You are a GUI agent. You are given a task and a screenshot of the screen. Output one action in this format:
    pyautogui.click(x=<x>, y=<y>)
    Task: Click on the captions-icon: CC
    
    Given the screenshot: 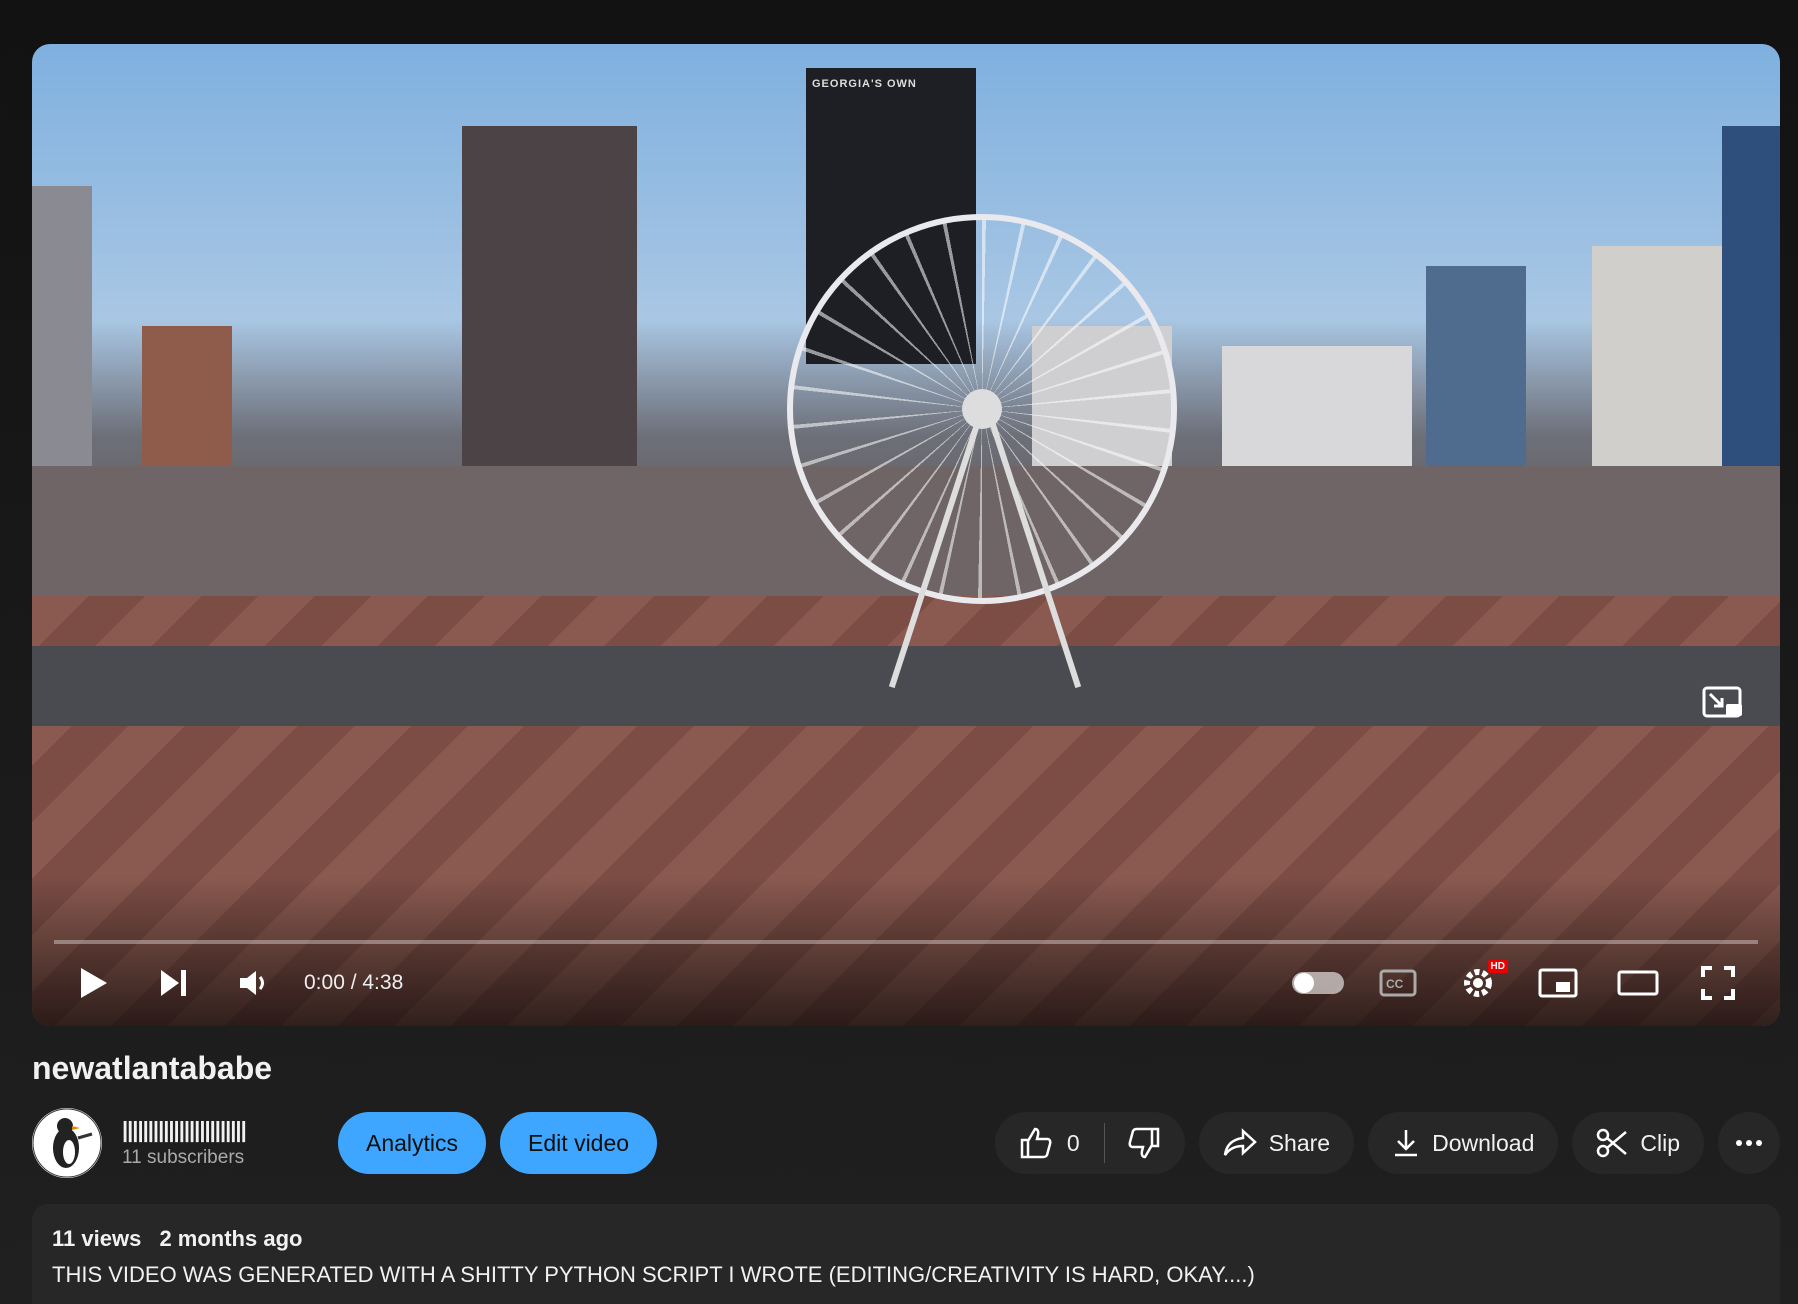 What is the action you would take?
    pyautogui.click(x=1398, y=983)
    